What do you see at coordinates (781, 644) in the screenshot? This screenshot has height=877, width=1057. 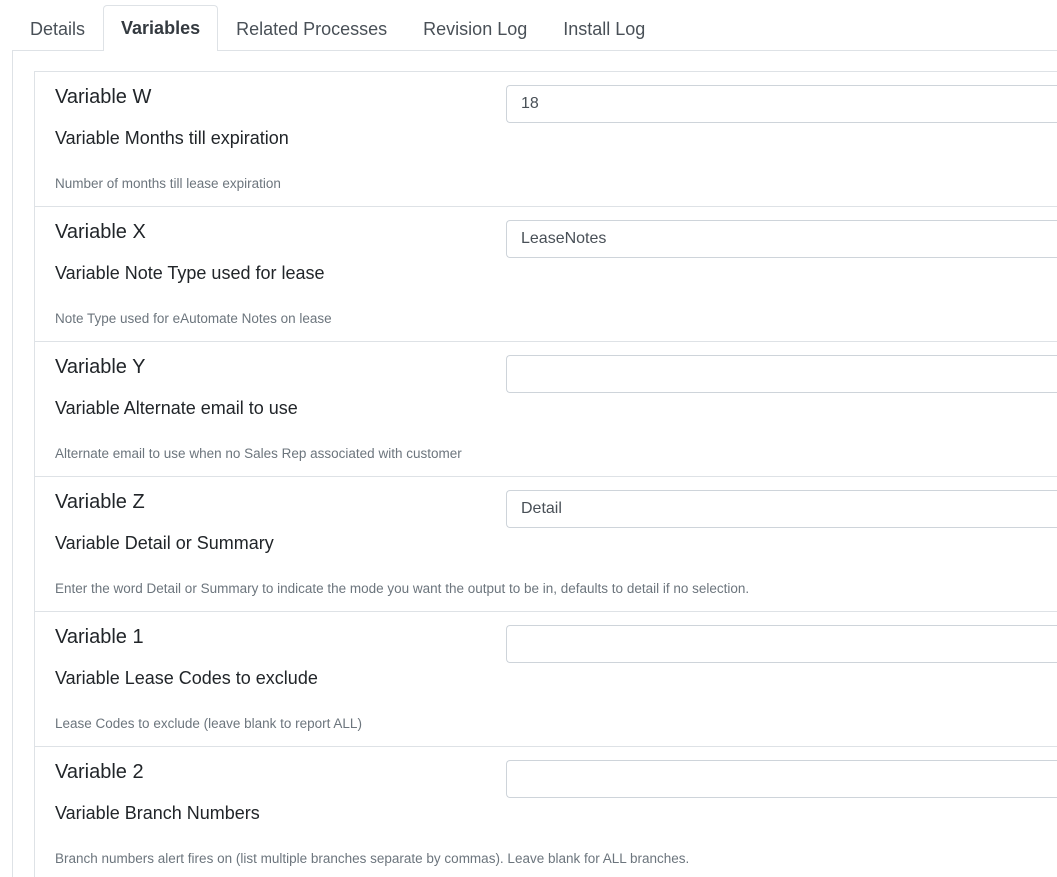 I see `variable-1-input` at bounding box center [781, 644].